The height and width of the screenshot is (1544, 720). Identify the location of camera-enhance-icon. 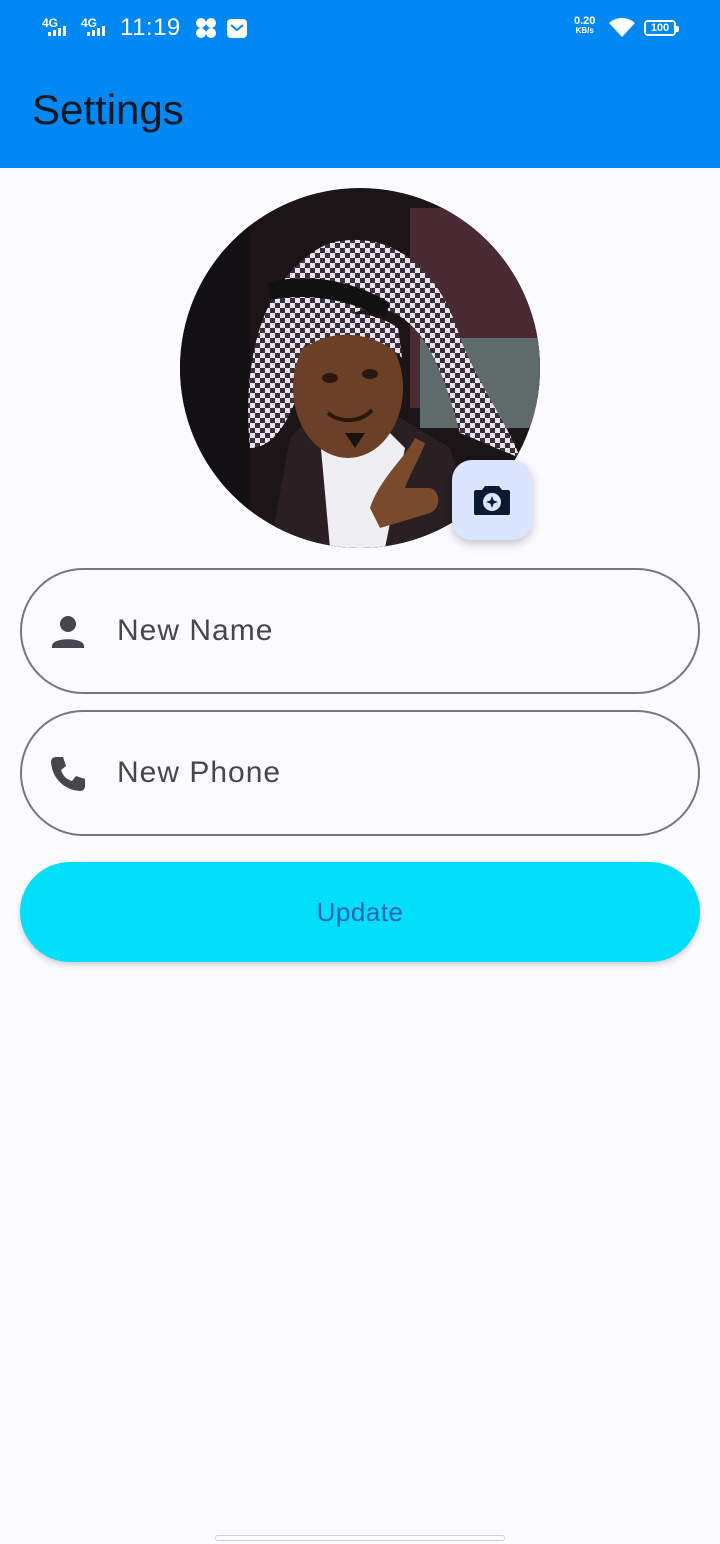
(492, 500).